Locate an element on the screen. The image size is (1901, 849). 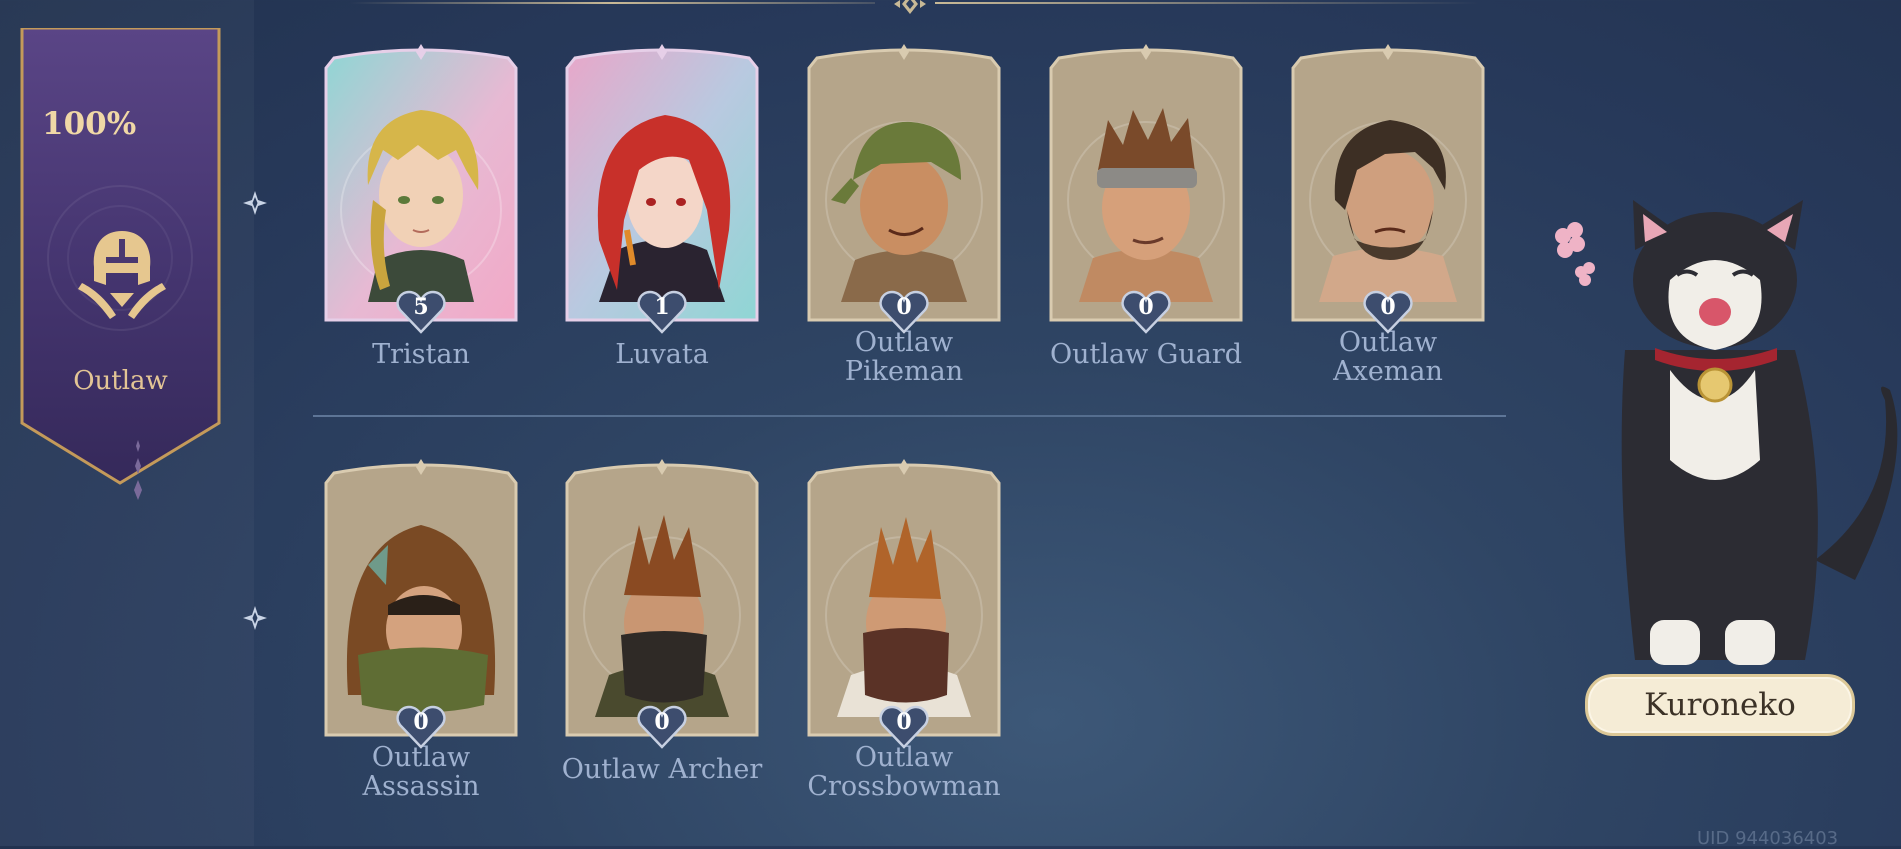
hero-card-outlaw-guard: 0 Outlaw Guard is located at coordinates (1146, 205).